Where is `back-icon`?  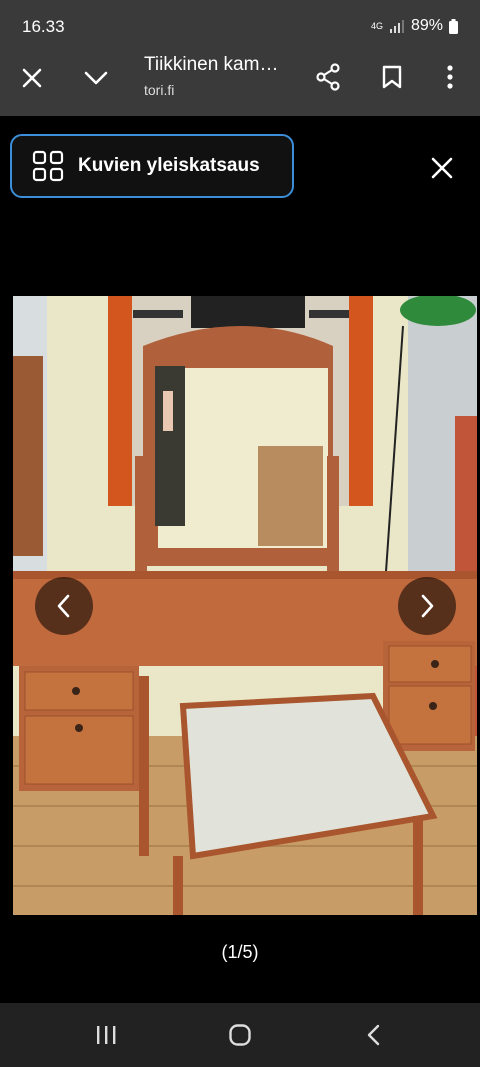
back-icon is located at coordinates (373, 1035).